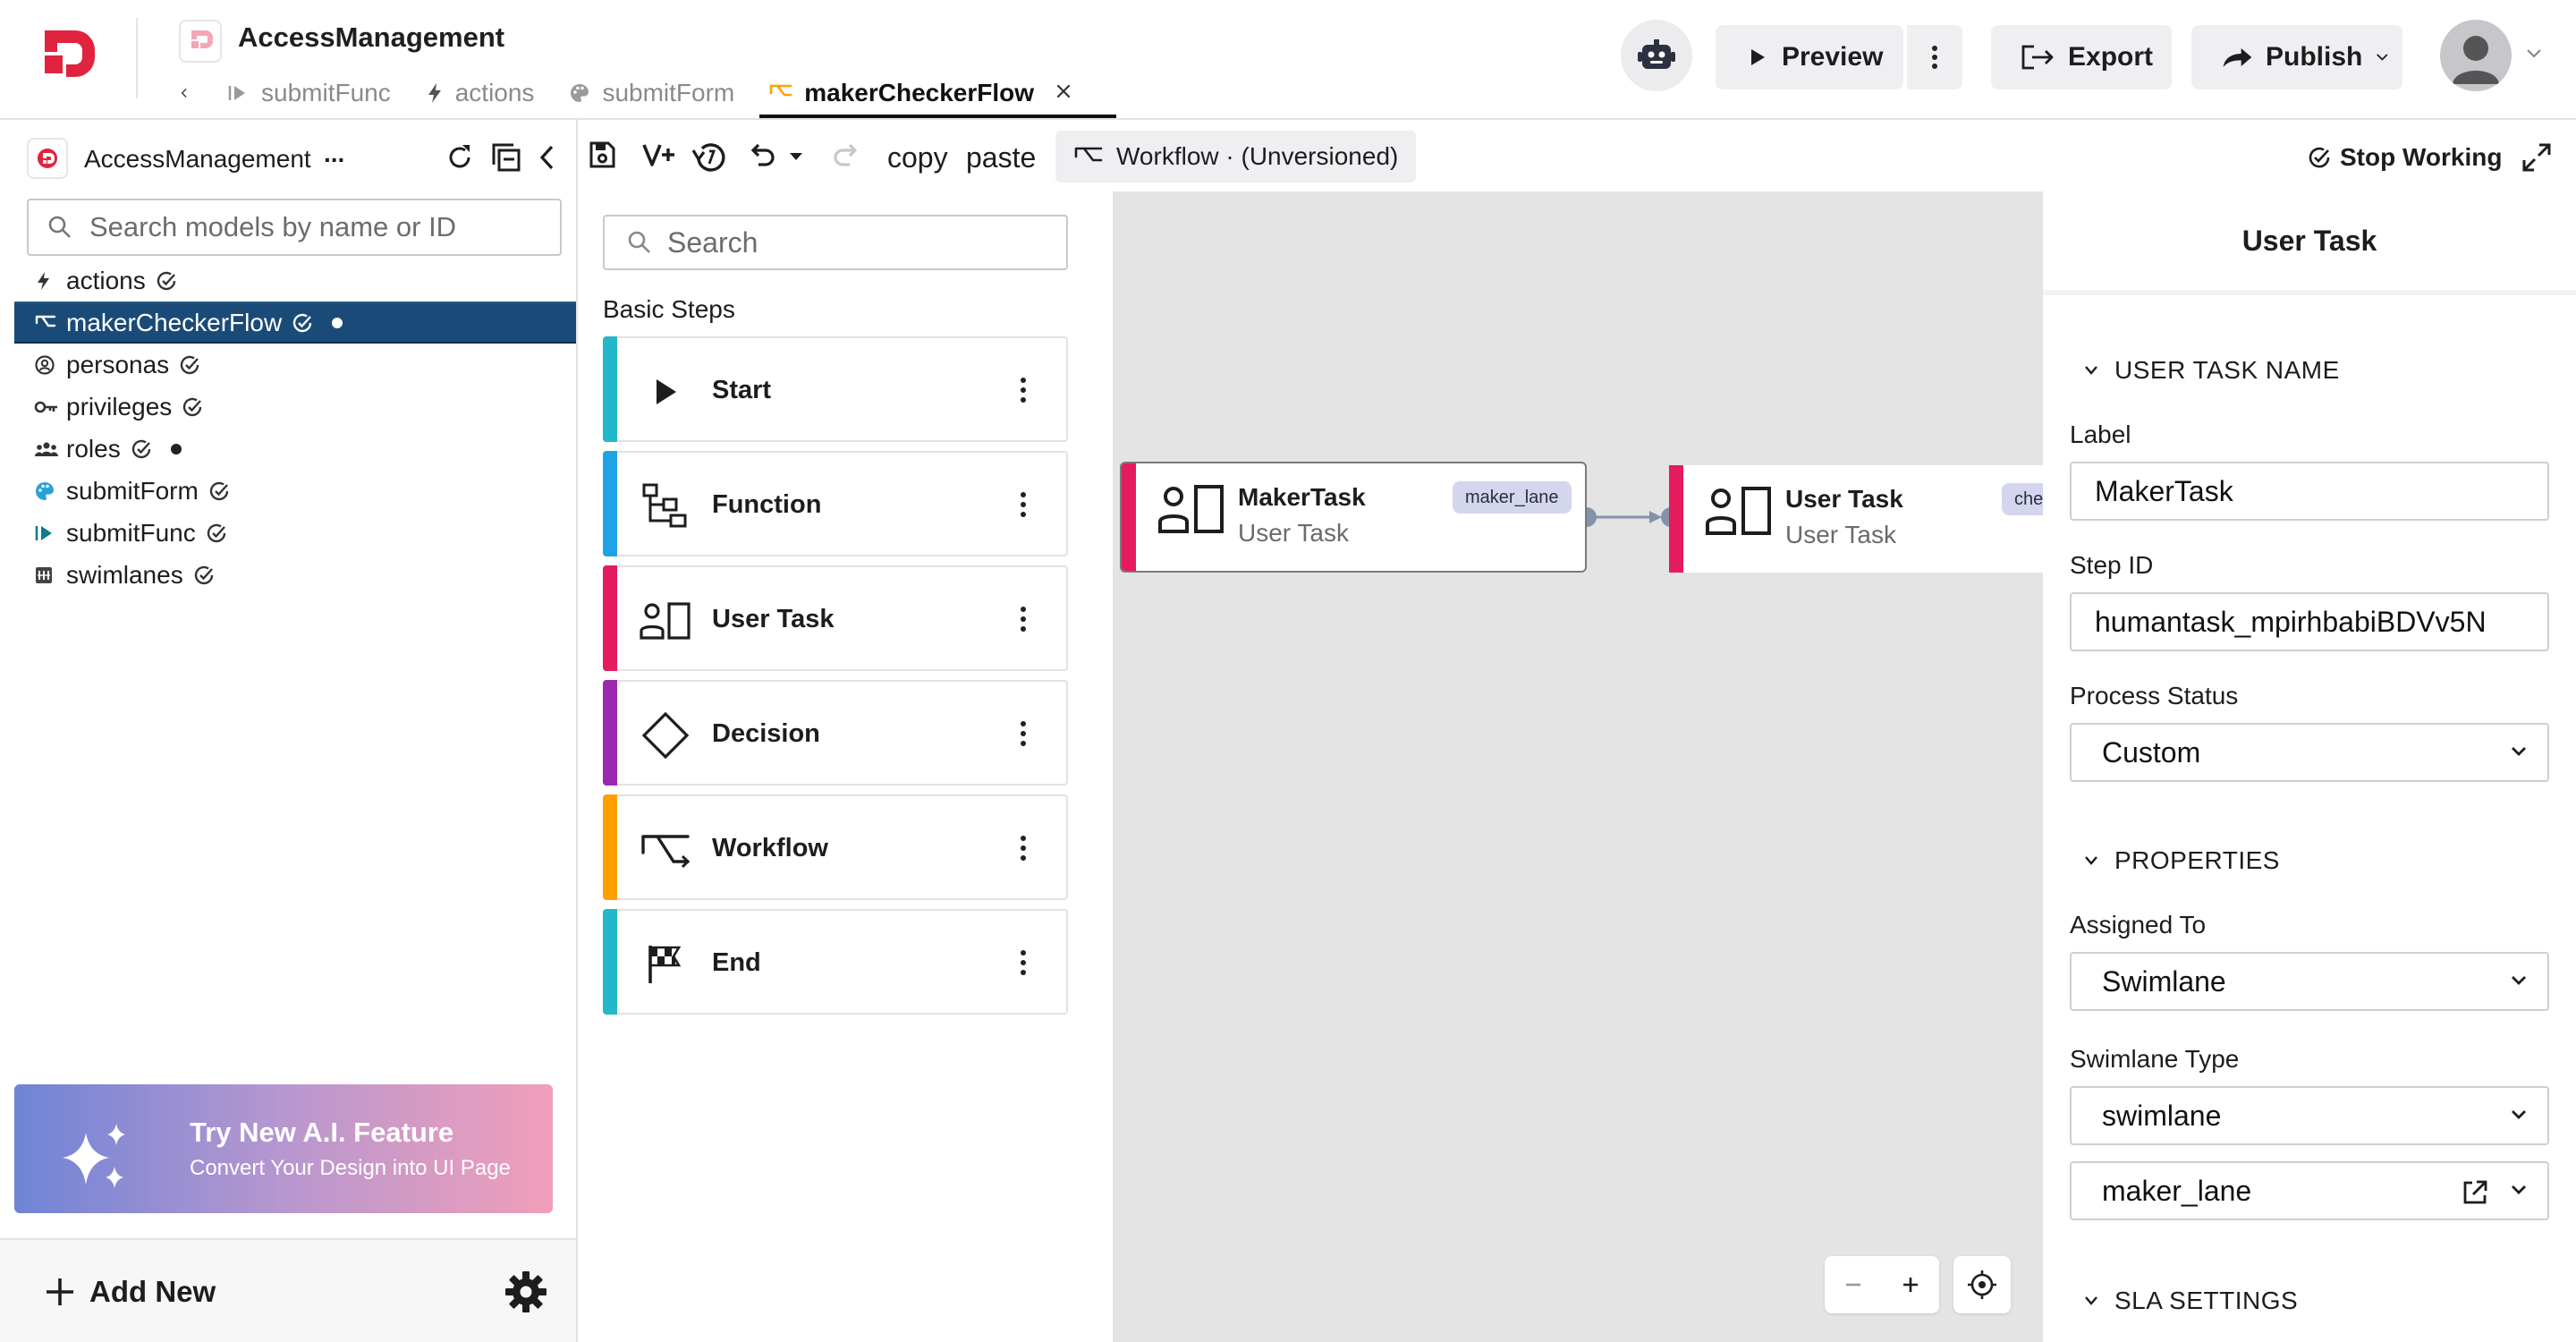 The width and height of the screenshot is (2576, 1342). What do you see at coordinates (295, 575) in the screenshot?
I see `tree-item-swimlanes: swimlanes` at bounding box center [295, 575].